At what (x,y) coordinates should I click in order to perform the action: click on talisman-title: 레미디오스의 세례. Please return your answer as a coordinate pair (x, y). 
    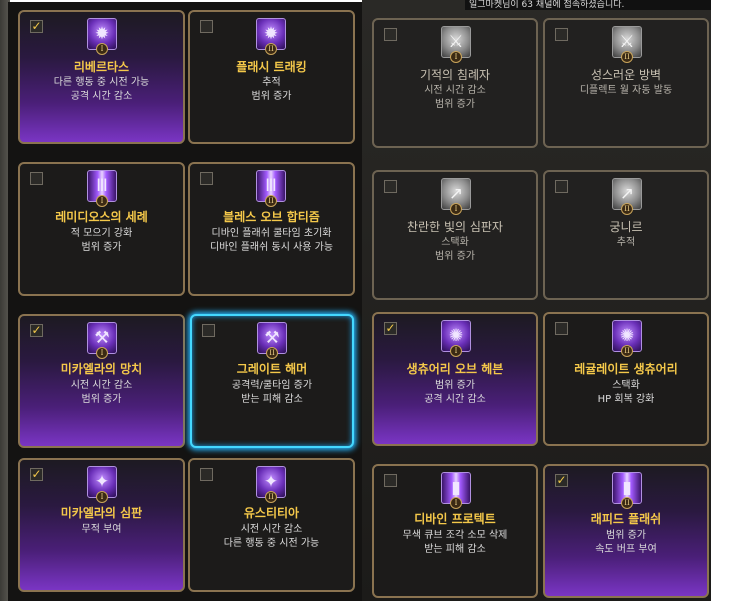
    Looking at the image, I should click on (101, 217).